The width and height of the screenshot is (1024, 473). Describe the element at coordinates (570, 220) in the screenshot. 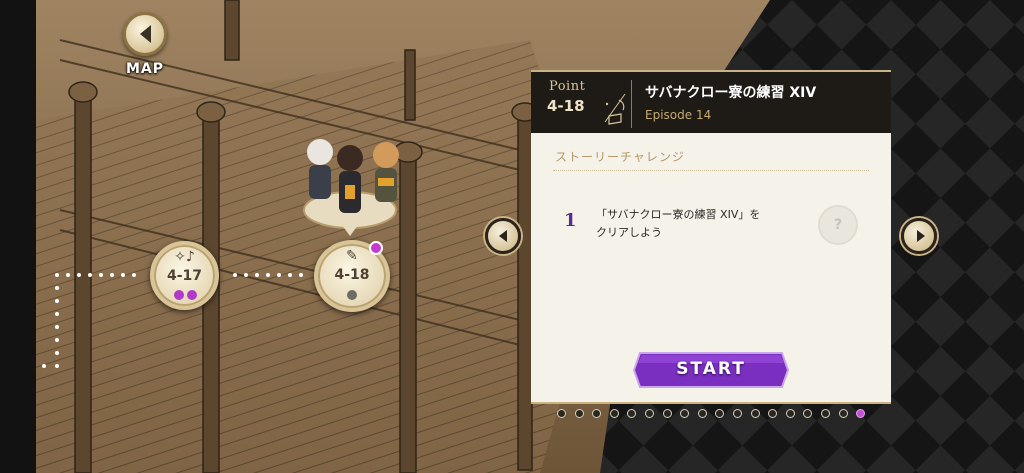

I see `challenge-number: 1` at that location.